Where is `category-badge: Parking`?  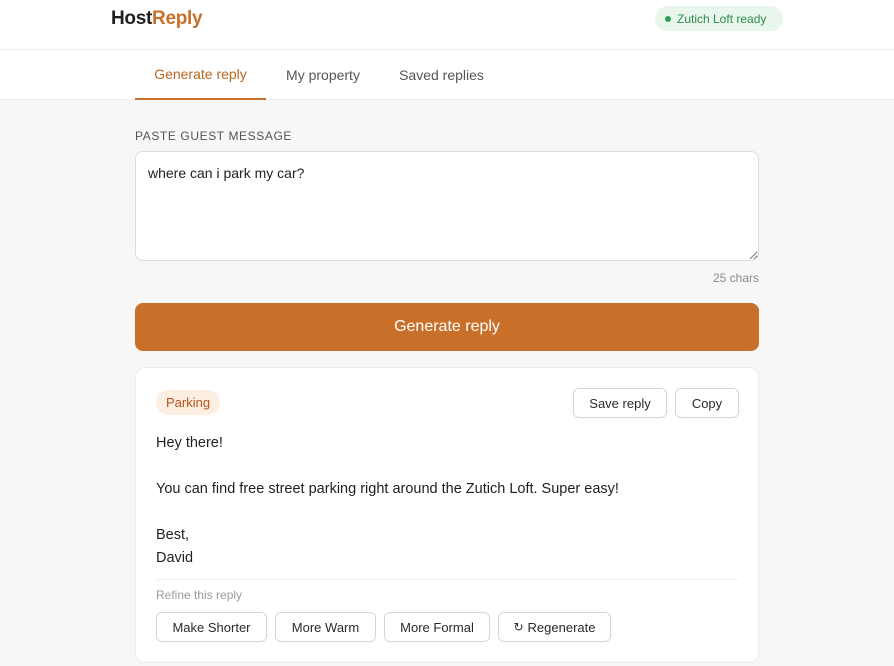 category-badge: Parking is located at coordinates (188, 402).